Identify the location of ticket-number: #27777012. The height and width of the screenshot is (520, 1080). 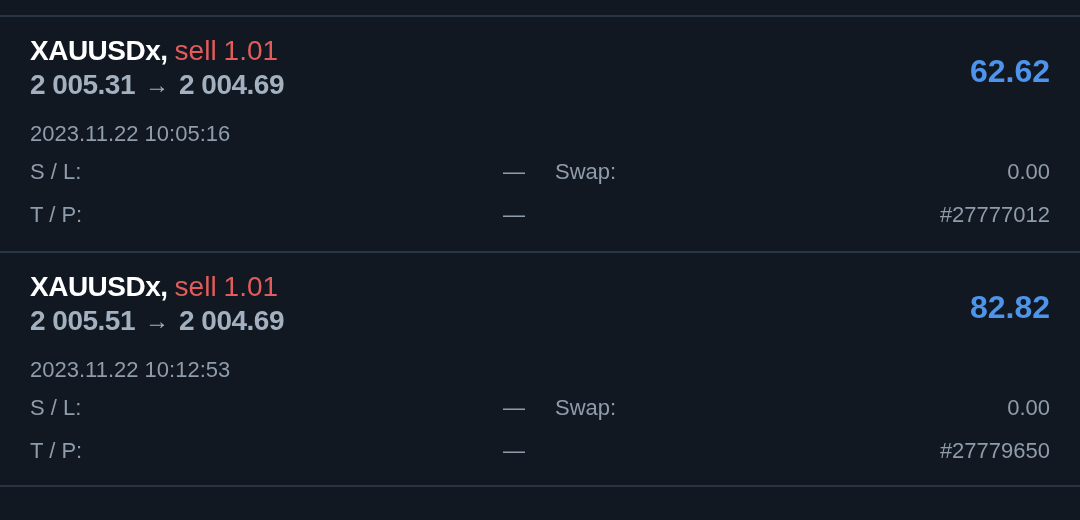
(994, 215).